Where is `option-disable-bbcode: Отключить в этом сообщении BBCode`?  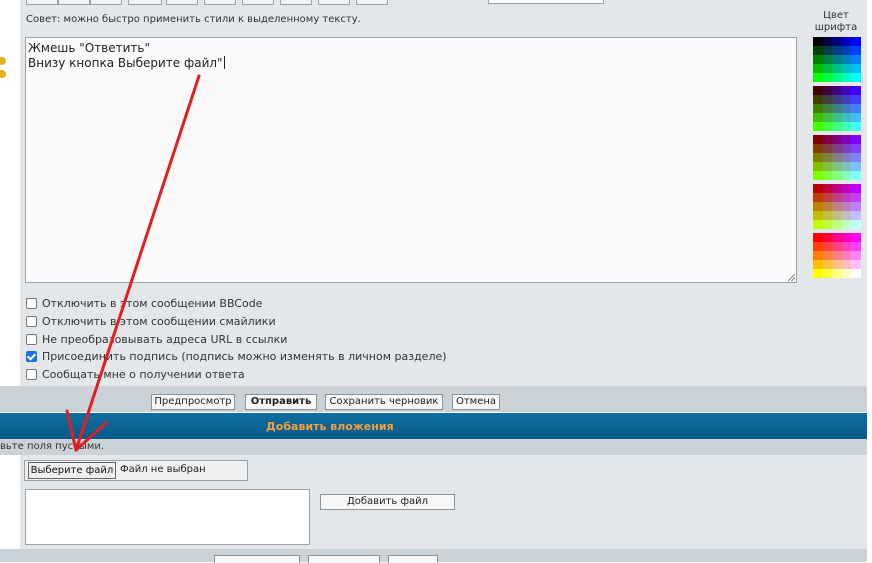 option-disable-bbcode: Отключить в этом сообщении BBCode is located at coordinates (144, 303).